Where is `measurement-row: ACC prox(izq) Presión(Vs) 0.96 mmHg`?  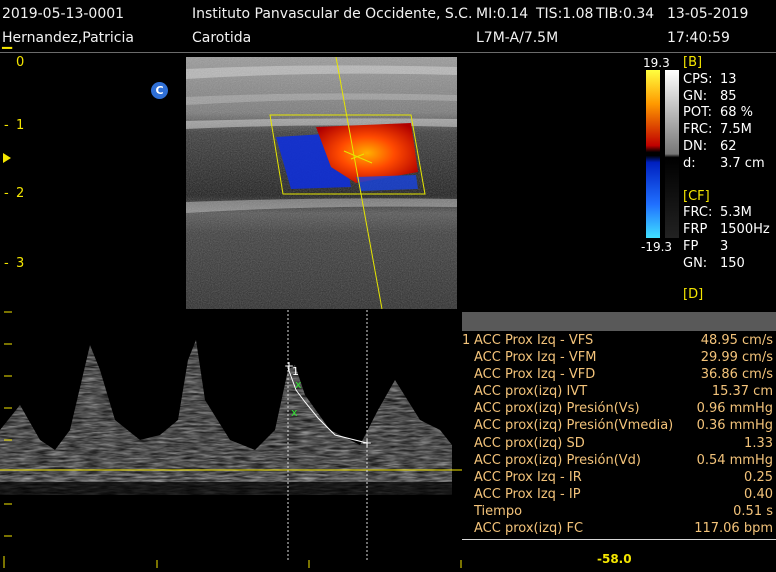 measurement-row: ACC prox(izq) Presión(Vs) 0.96 mmHg is located at coordinates (619, 409).